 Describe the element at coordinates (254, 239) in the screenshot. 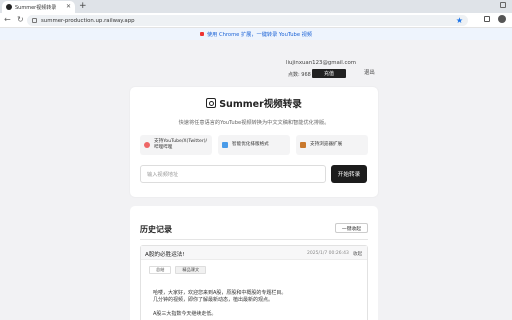

I see `divider` at that location.